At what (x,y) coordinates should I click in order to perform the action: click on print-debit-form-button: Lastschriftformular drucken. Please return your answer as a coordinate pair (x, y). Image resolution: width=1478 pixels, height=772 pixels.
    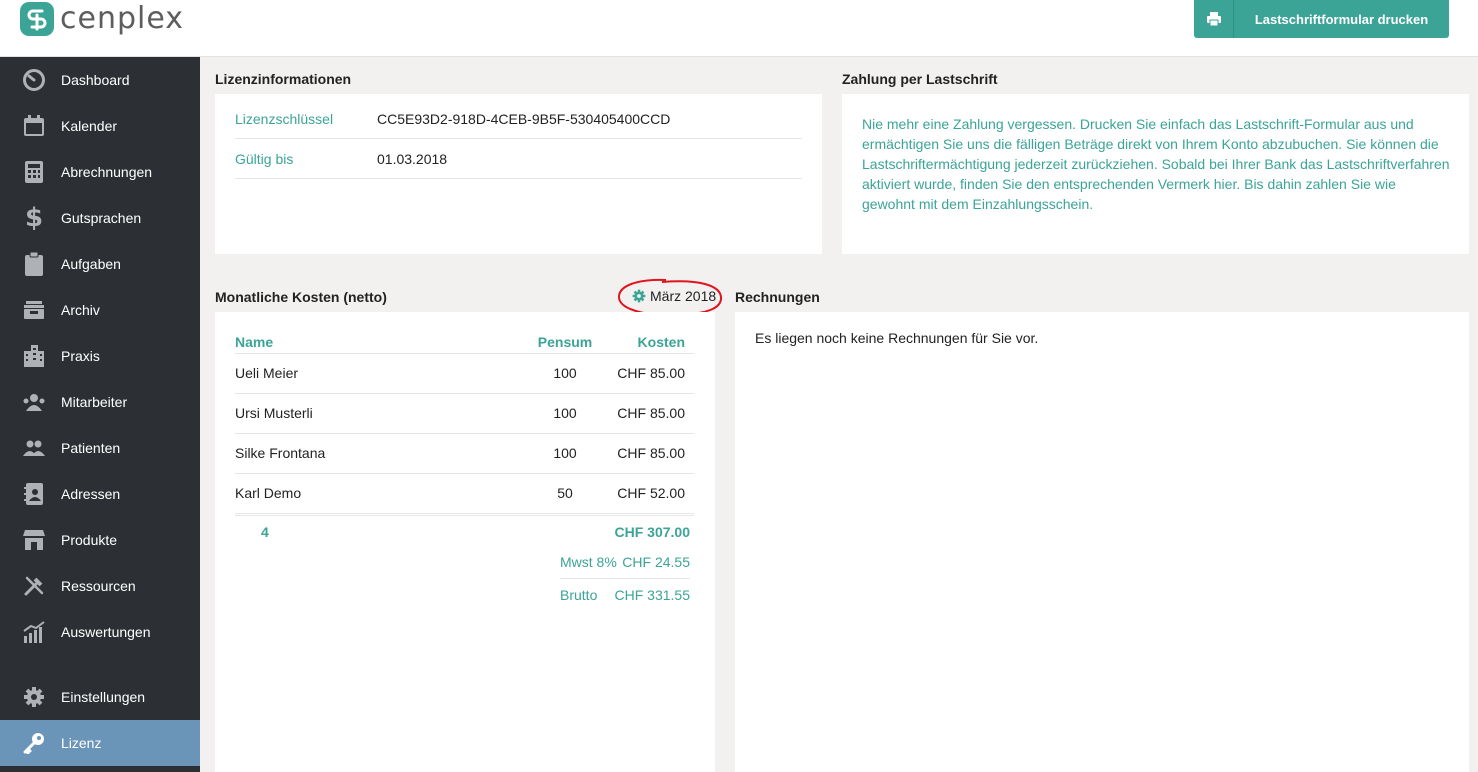
    Looking at the image, I should click on (1321, 19).